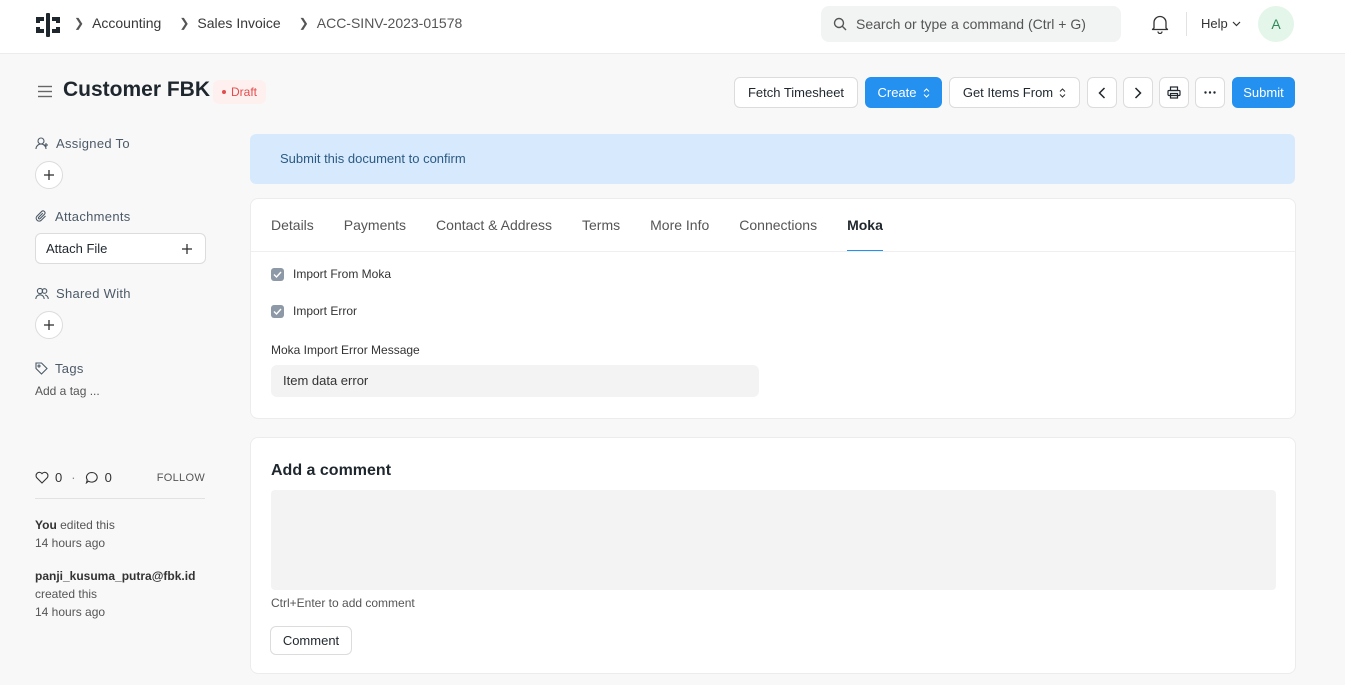 The width and height of the screenshot is (1345, 685). What do you see at coordinates (244, 92) in the screenshot?
I see `status-label: Draft` at bounding box center [244, 92].